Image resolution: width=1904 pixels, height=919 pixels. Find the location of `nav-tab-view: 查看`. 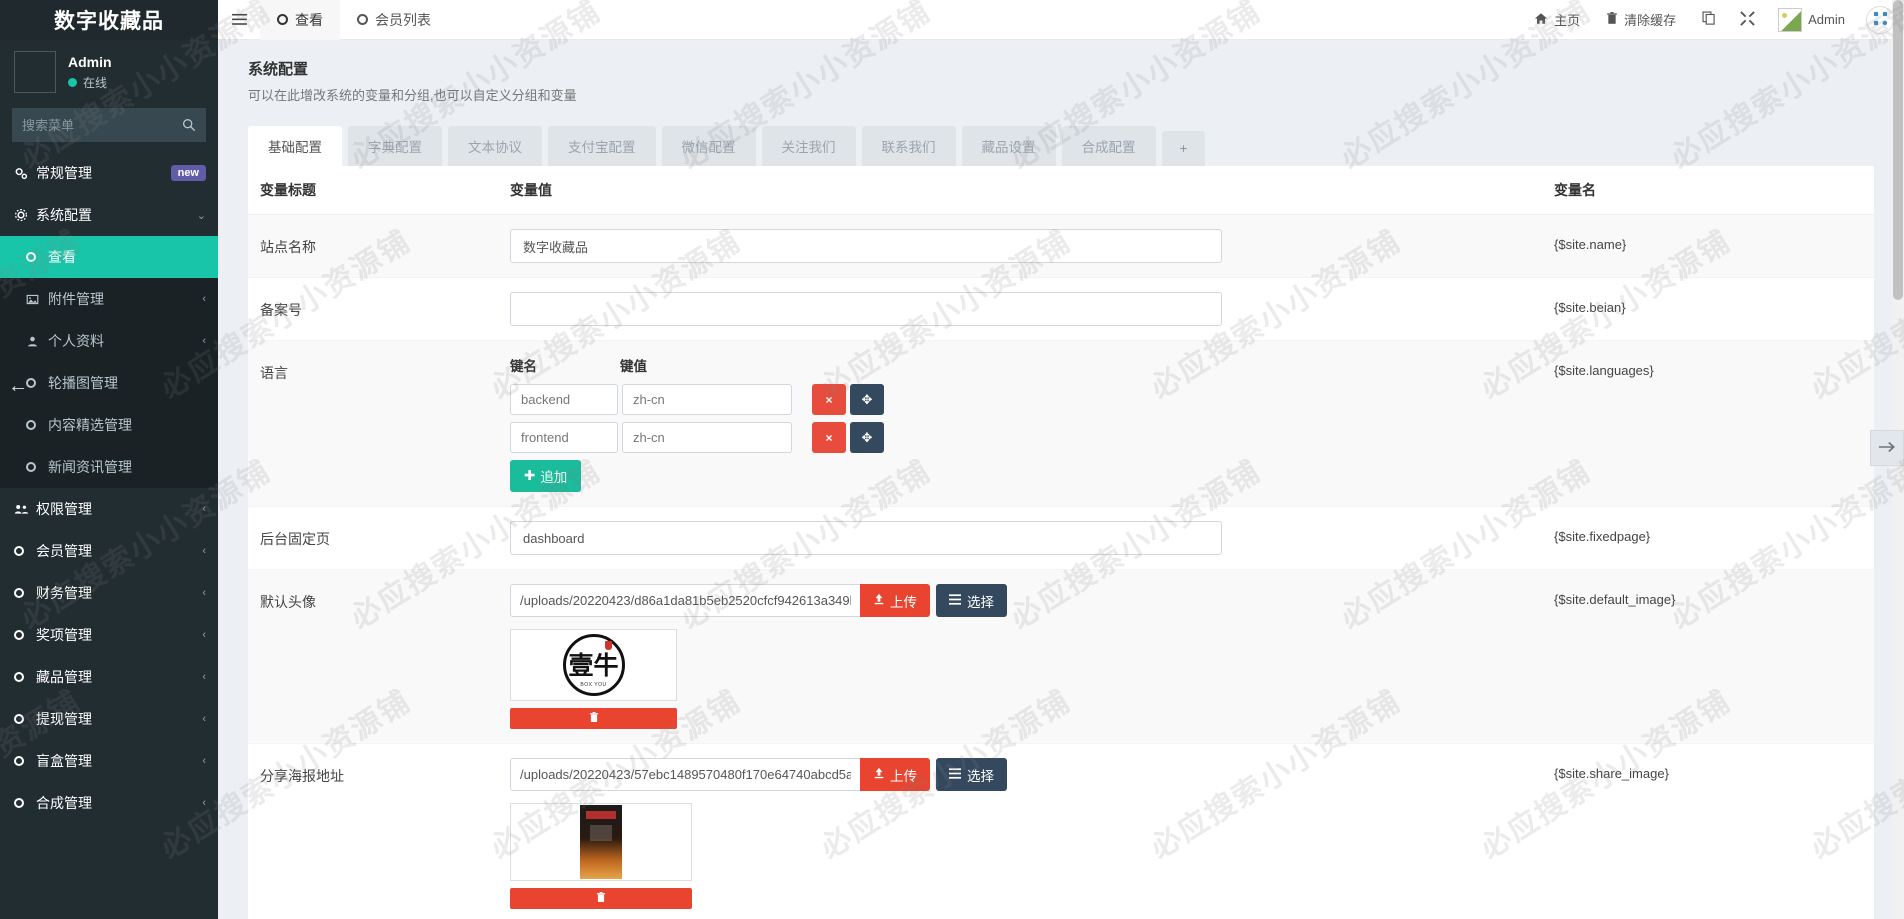

nav-tab-view: 查看 is located at coordinates (300, 20).